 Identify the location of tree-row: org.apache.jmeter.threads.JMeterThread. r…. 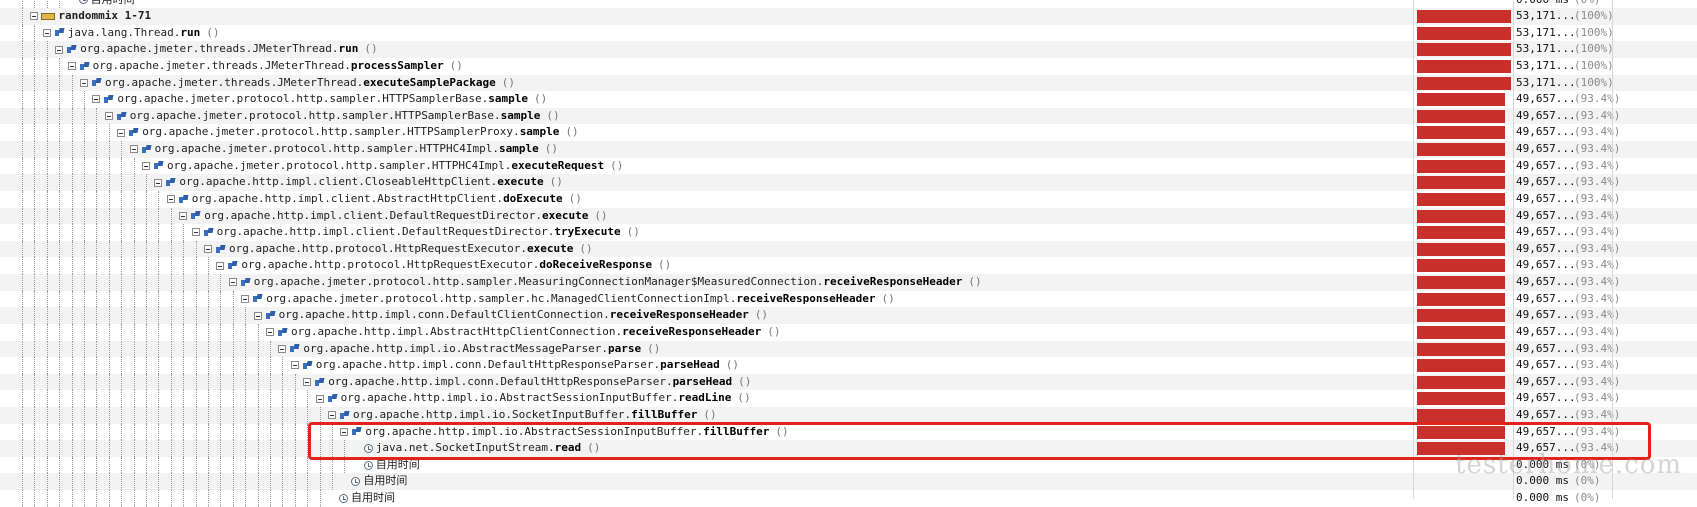
(848, 49).